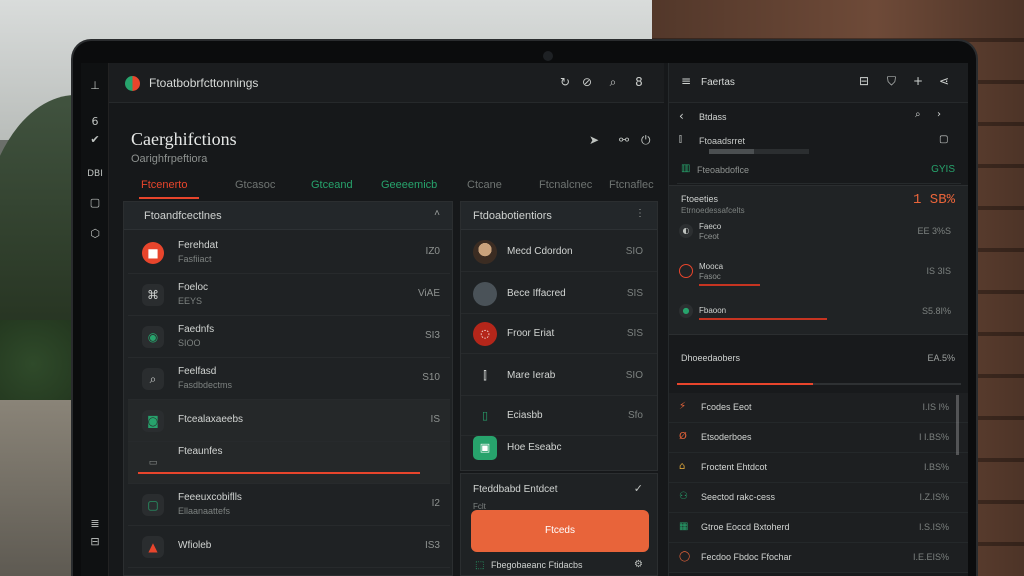 The width and height of the screenshot is (1024, 576). Describe the element at coordinates (289, 463) in the screenshot. I see `list-item-selected: ▭ Fteaunfes` at that location.